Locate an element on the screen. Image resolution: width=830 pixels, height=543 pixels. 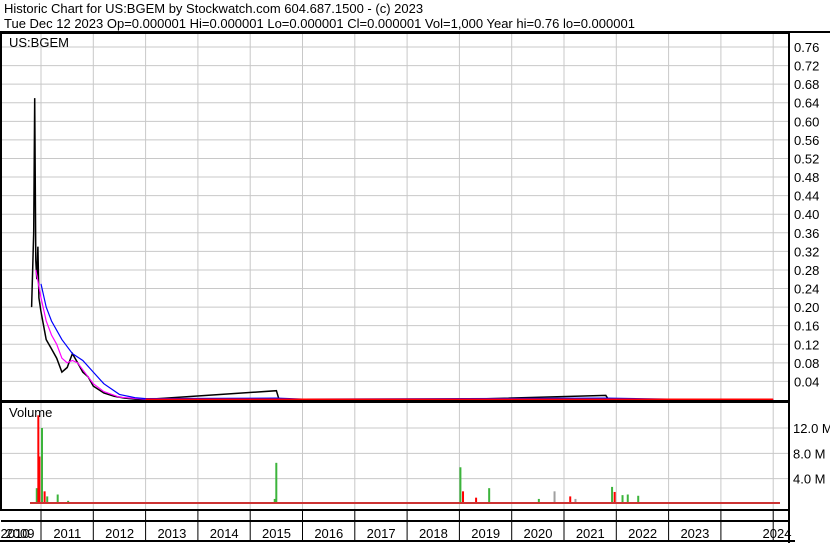
x-tick-label: 2015 is located at coordinates (276, 533).